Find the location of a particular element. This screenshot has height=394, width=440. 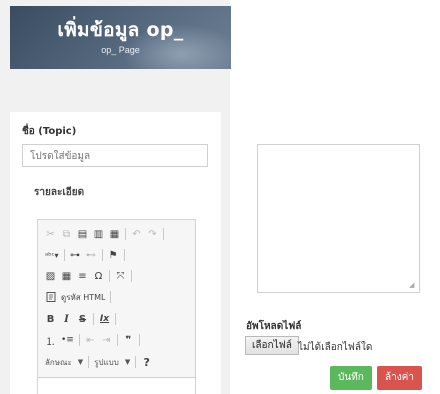

copy-icon: ⧉ is located at coordinates (66, 234).